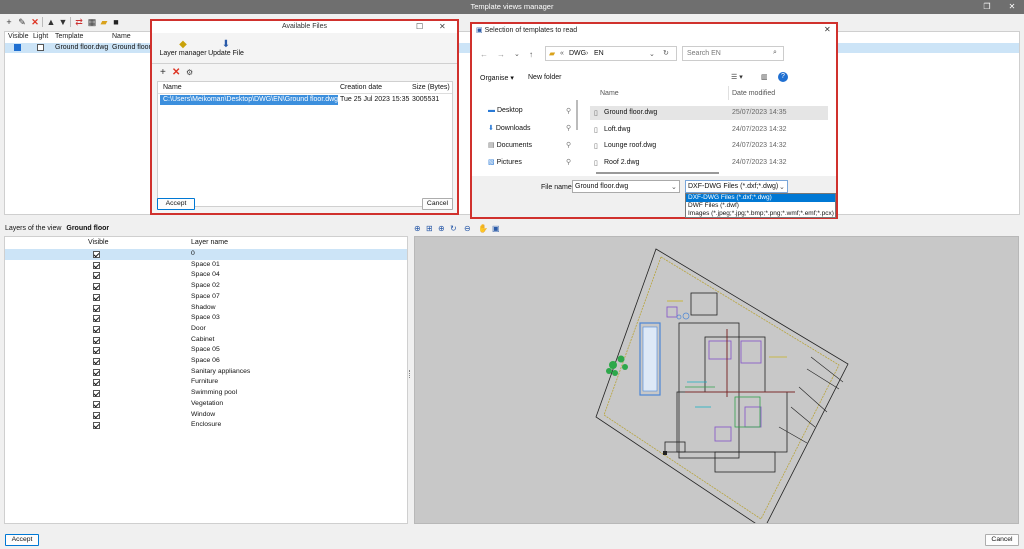 Image resolution: width=1024 pixels, height=549 pixels. Describe the element at coordinates (92, 22) in the screenshot. I see `layers-icon: ▦` at that location.